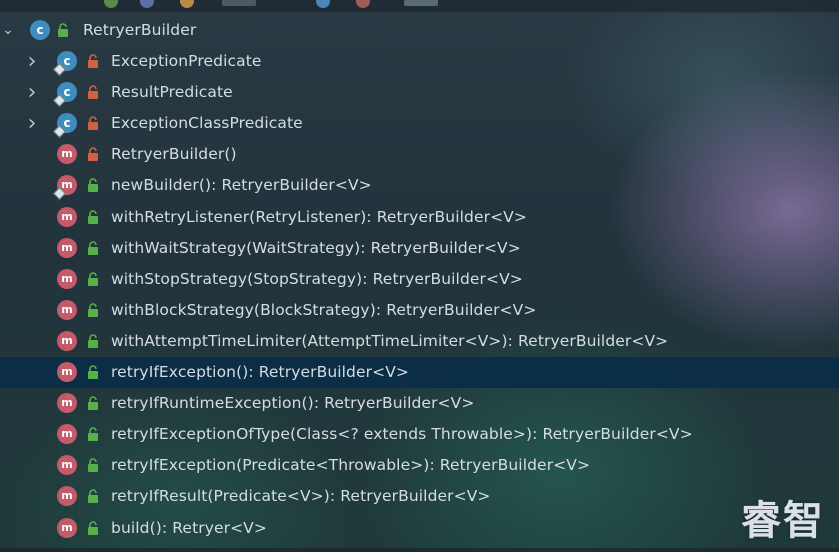  What do you see at coordinates (207, 123) in the screenshot?
I see `tree-row-label: ExceptionClassPredicate` at bounding box center [207, 123].